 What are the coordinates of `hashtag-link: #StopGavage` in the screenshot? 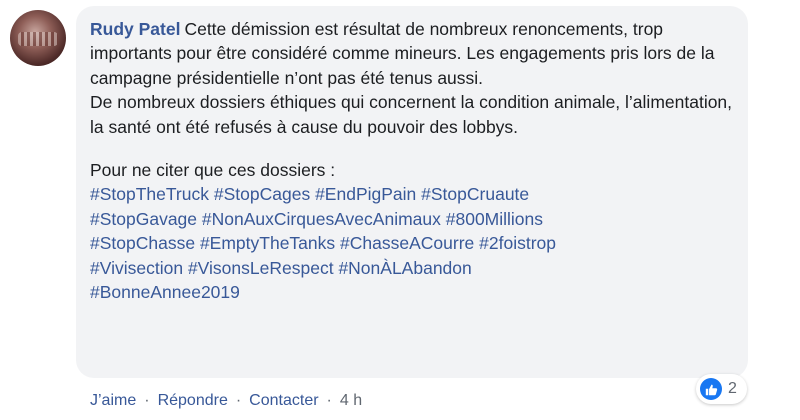 It's located at (143, 219).